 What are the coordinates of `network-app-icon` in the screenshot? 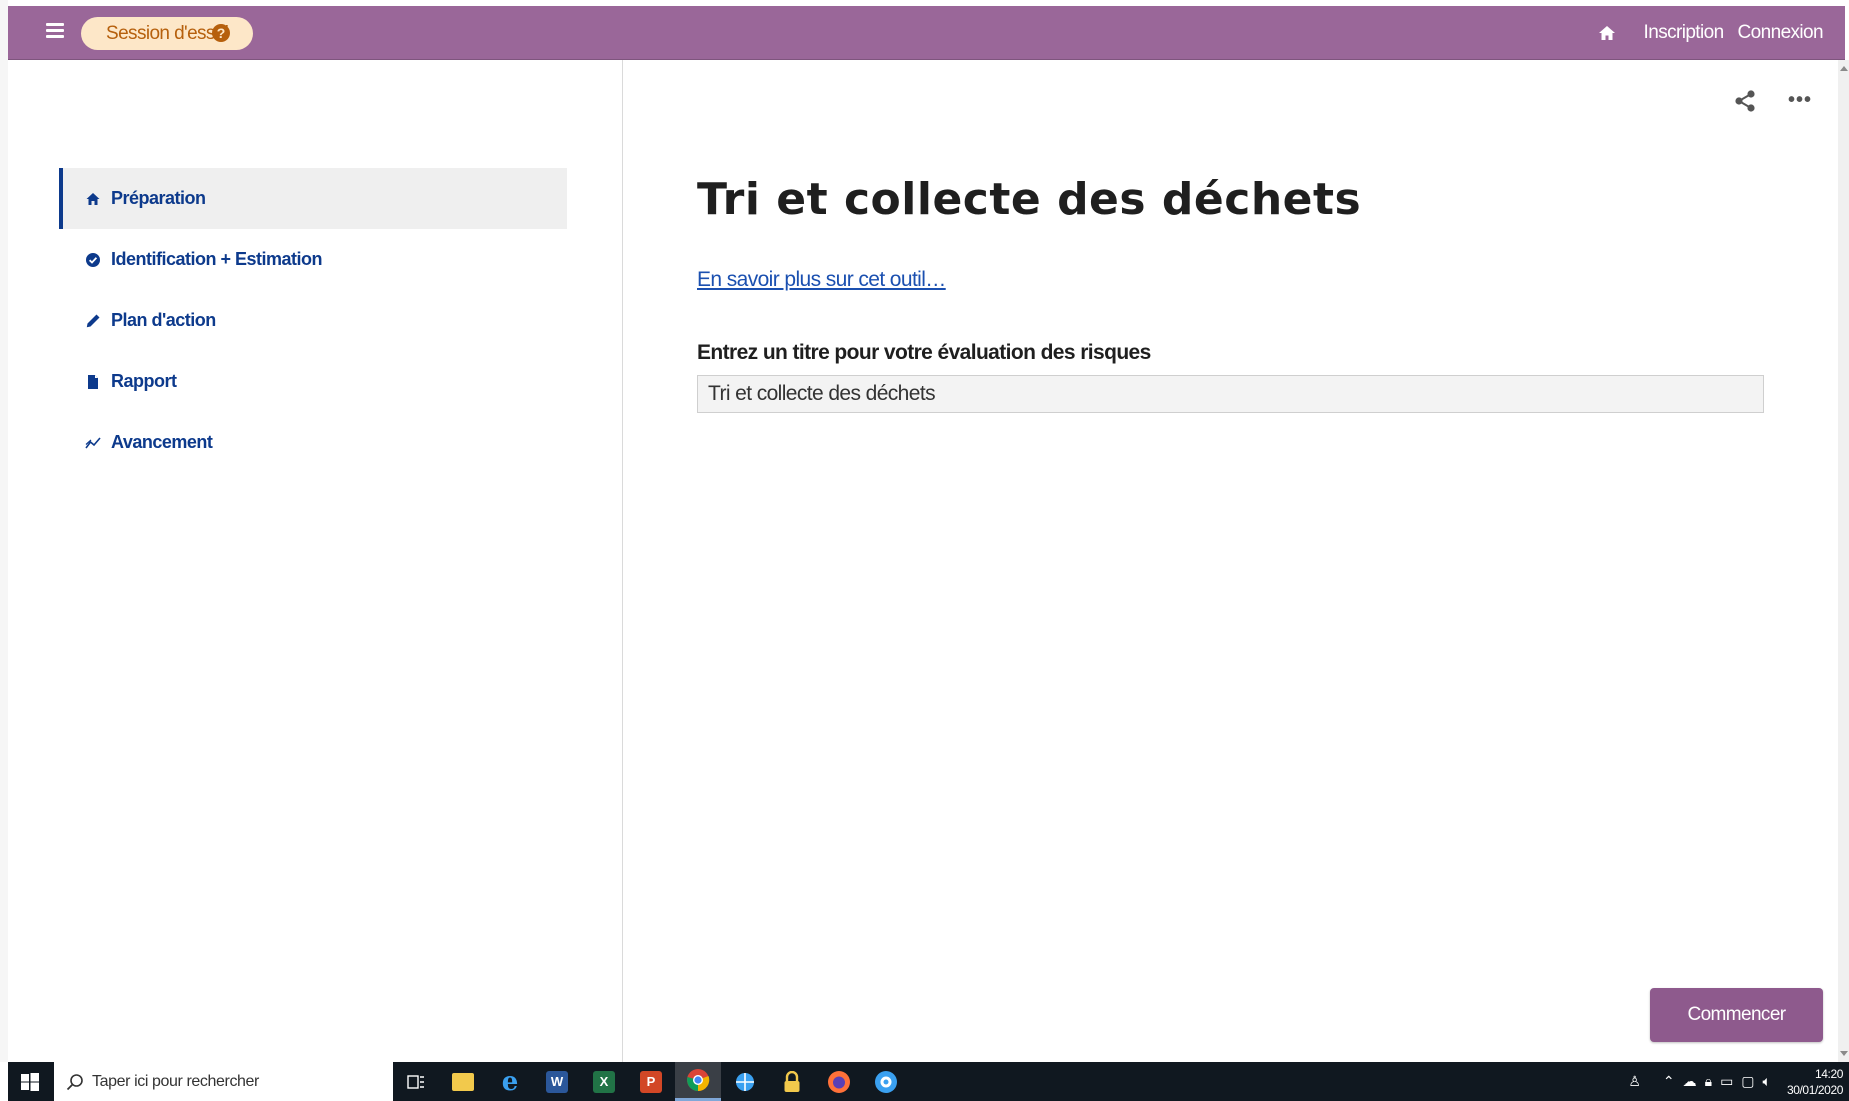 It's located at (745, 1081).